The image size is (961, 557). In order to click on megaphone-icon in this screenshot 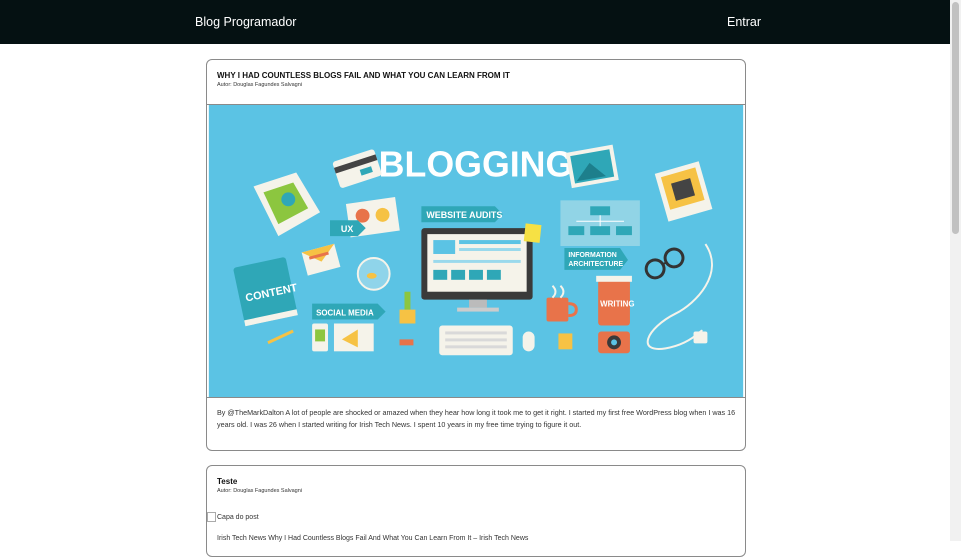, I will do `click(353, 337)`.